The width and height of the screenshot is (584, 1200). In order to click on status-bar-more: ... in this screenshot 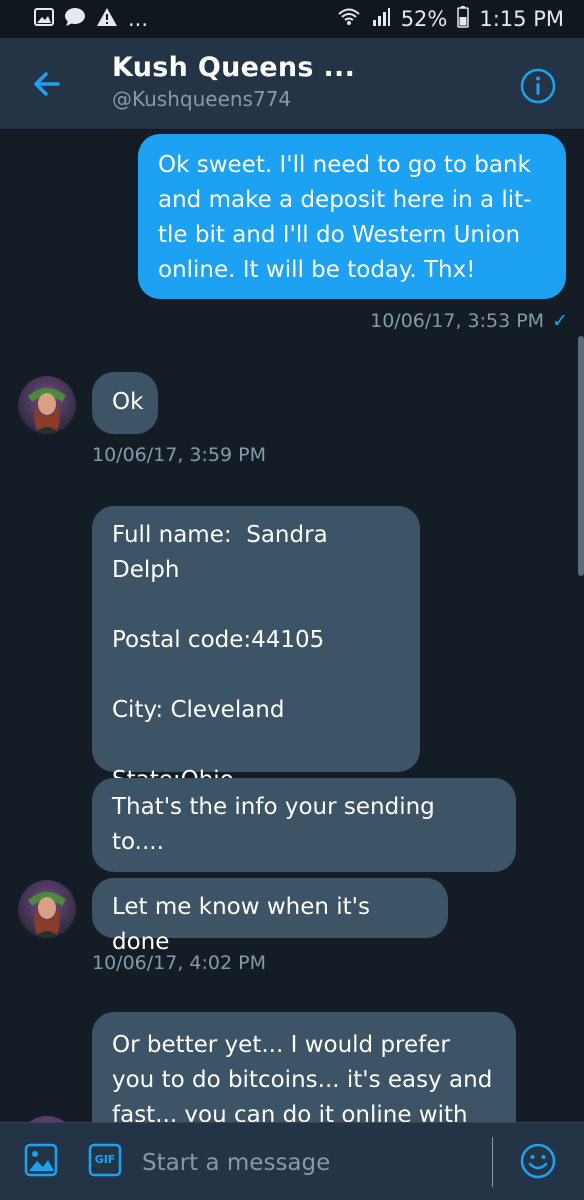, I will do `click(138, 19)`.